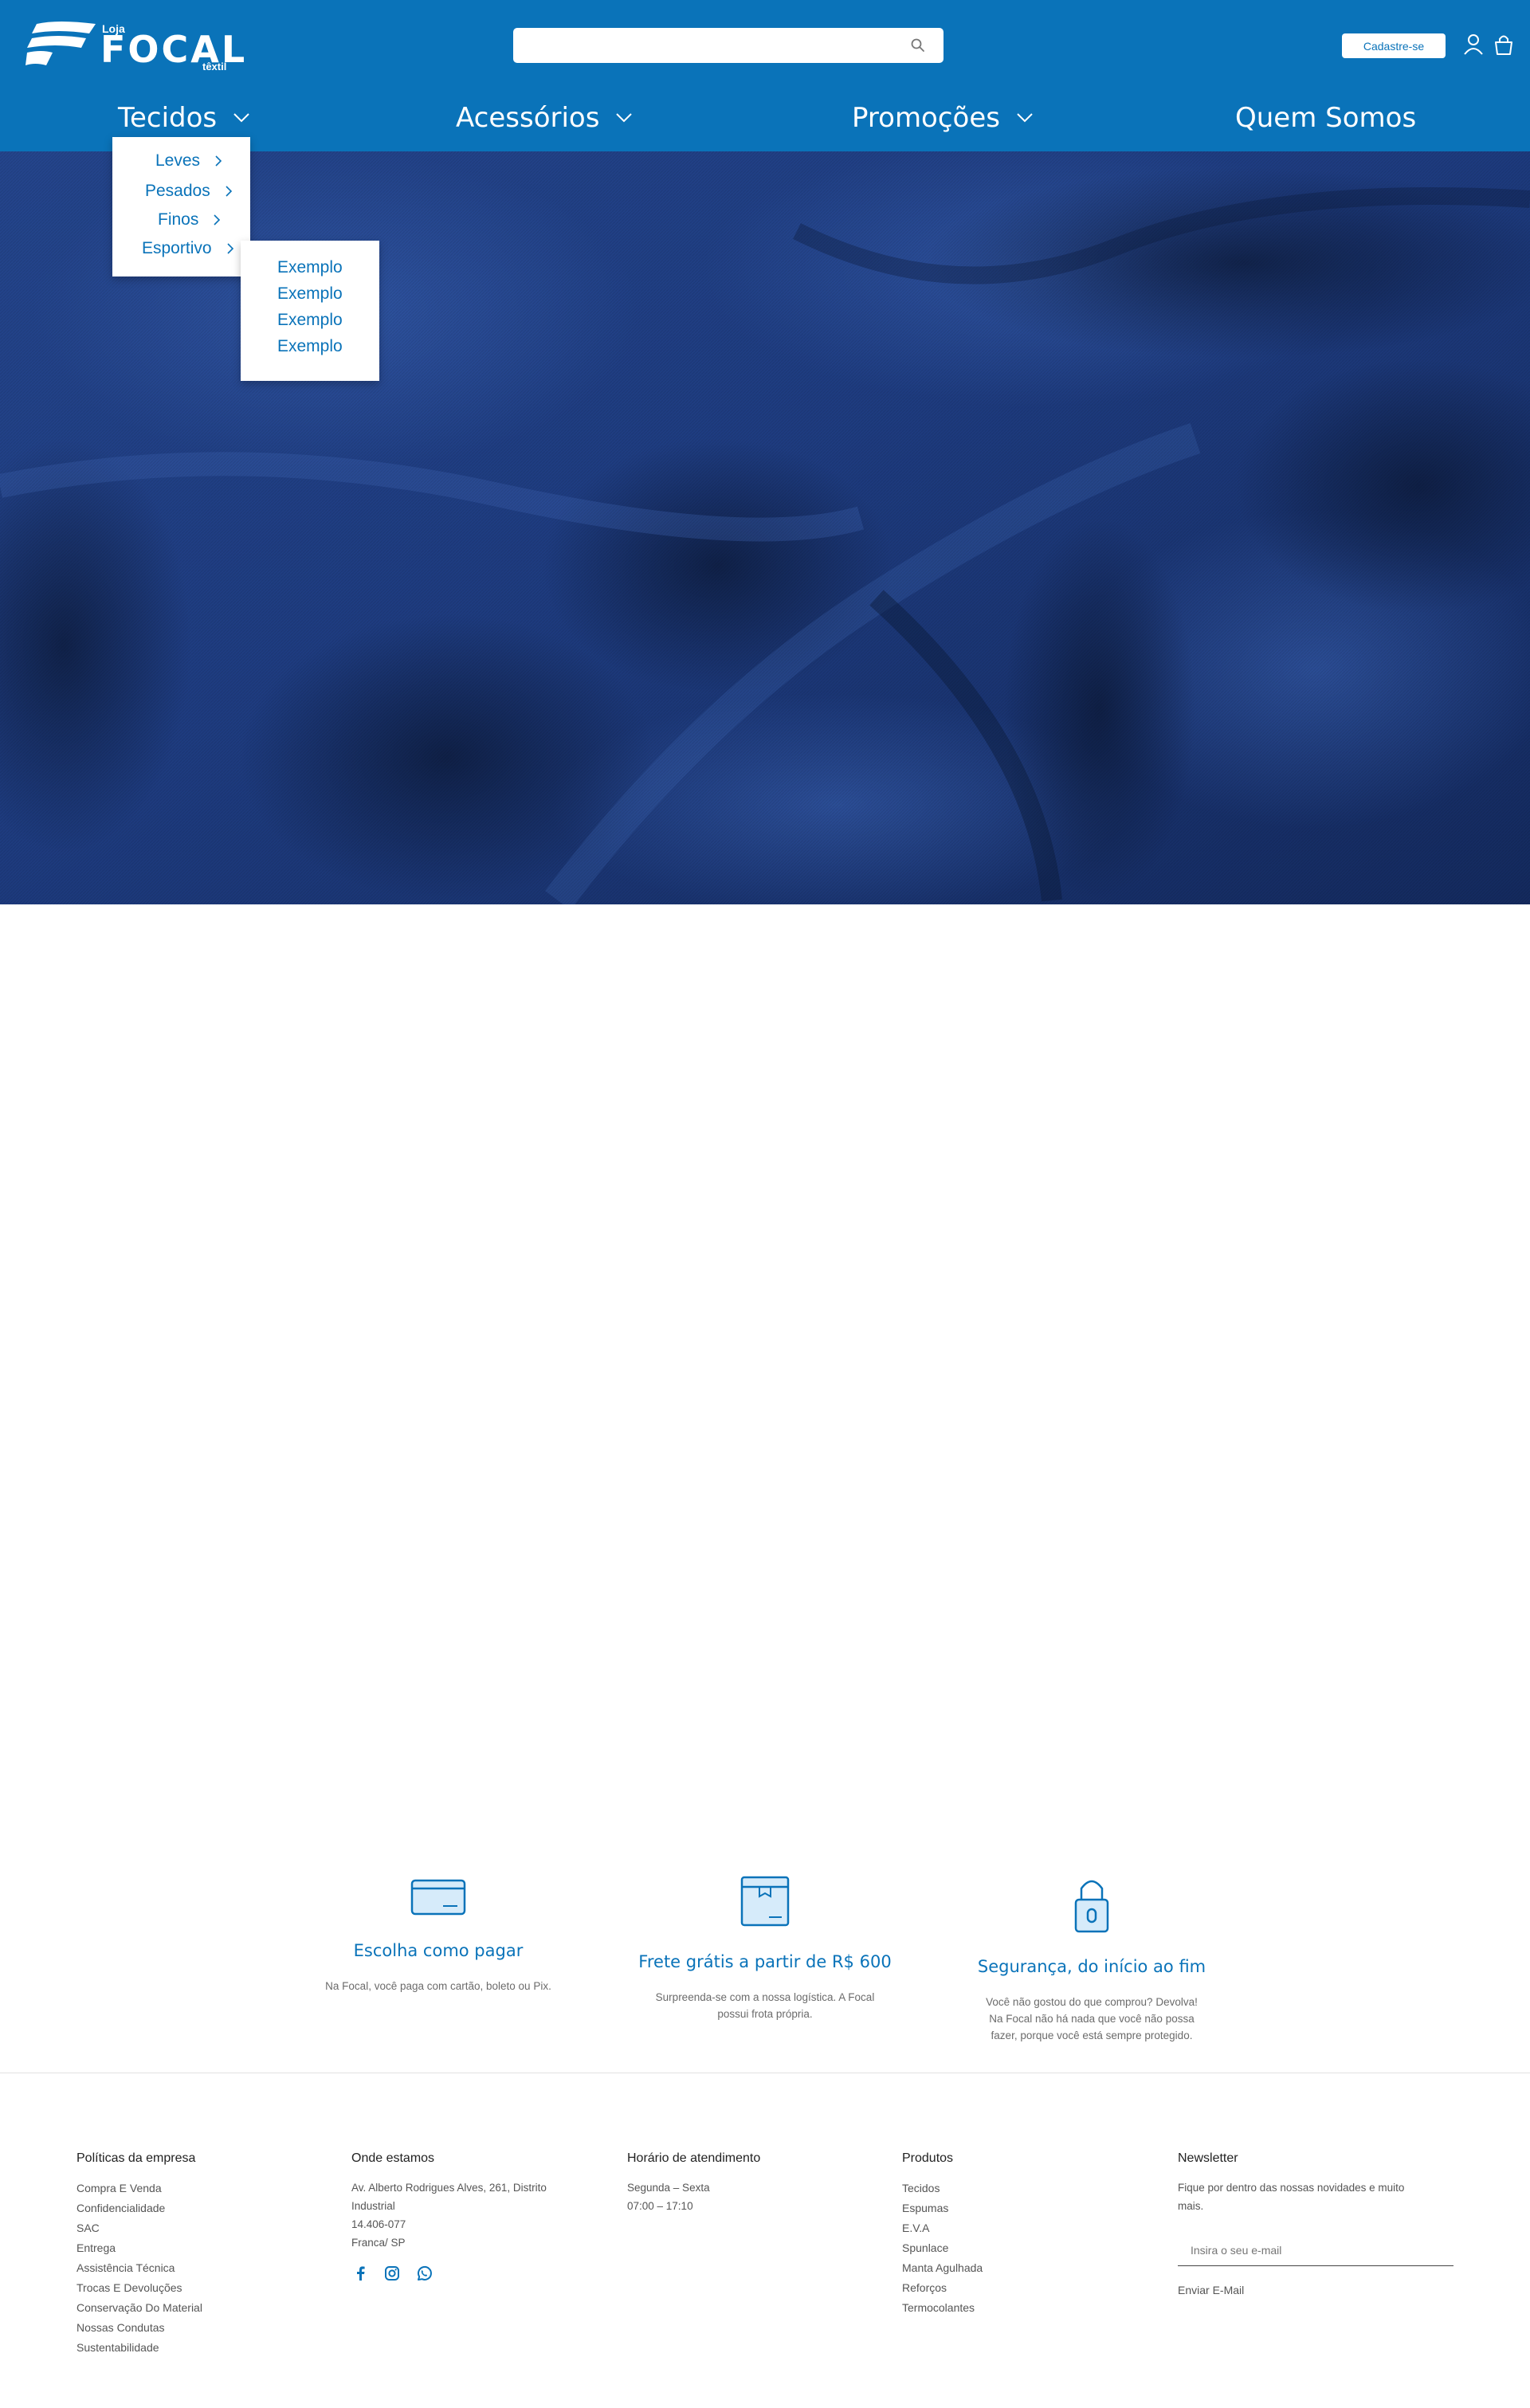  I want to click on whatsapp-icon, so click(424, 2273).